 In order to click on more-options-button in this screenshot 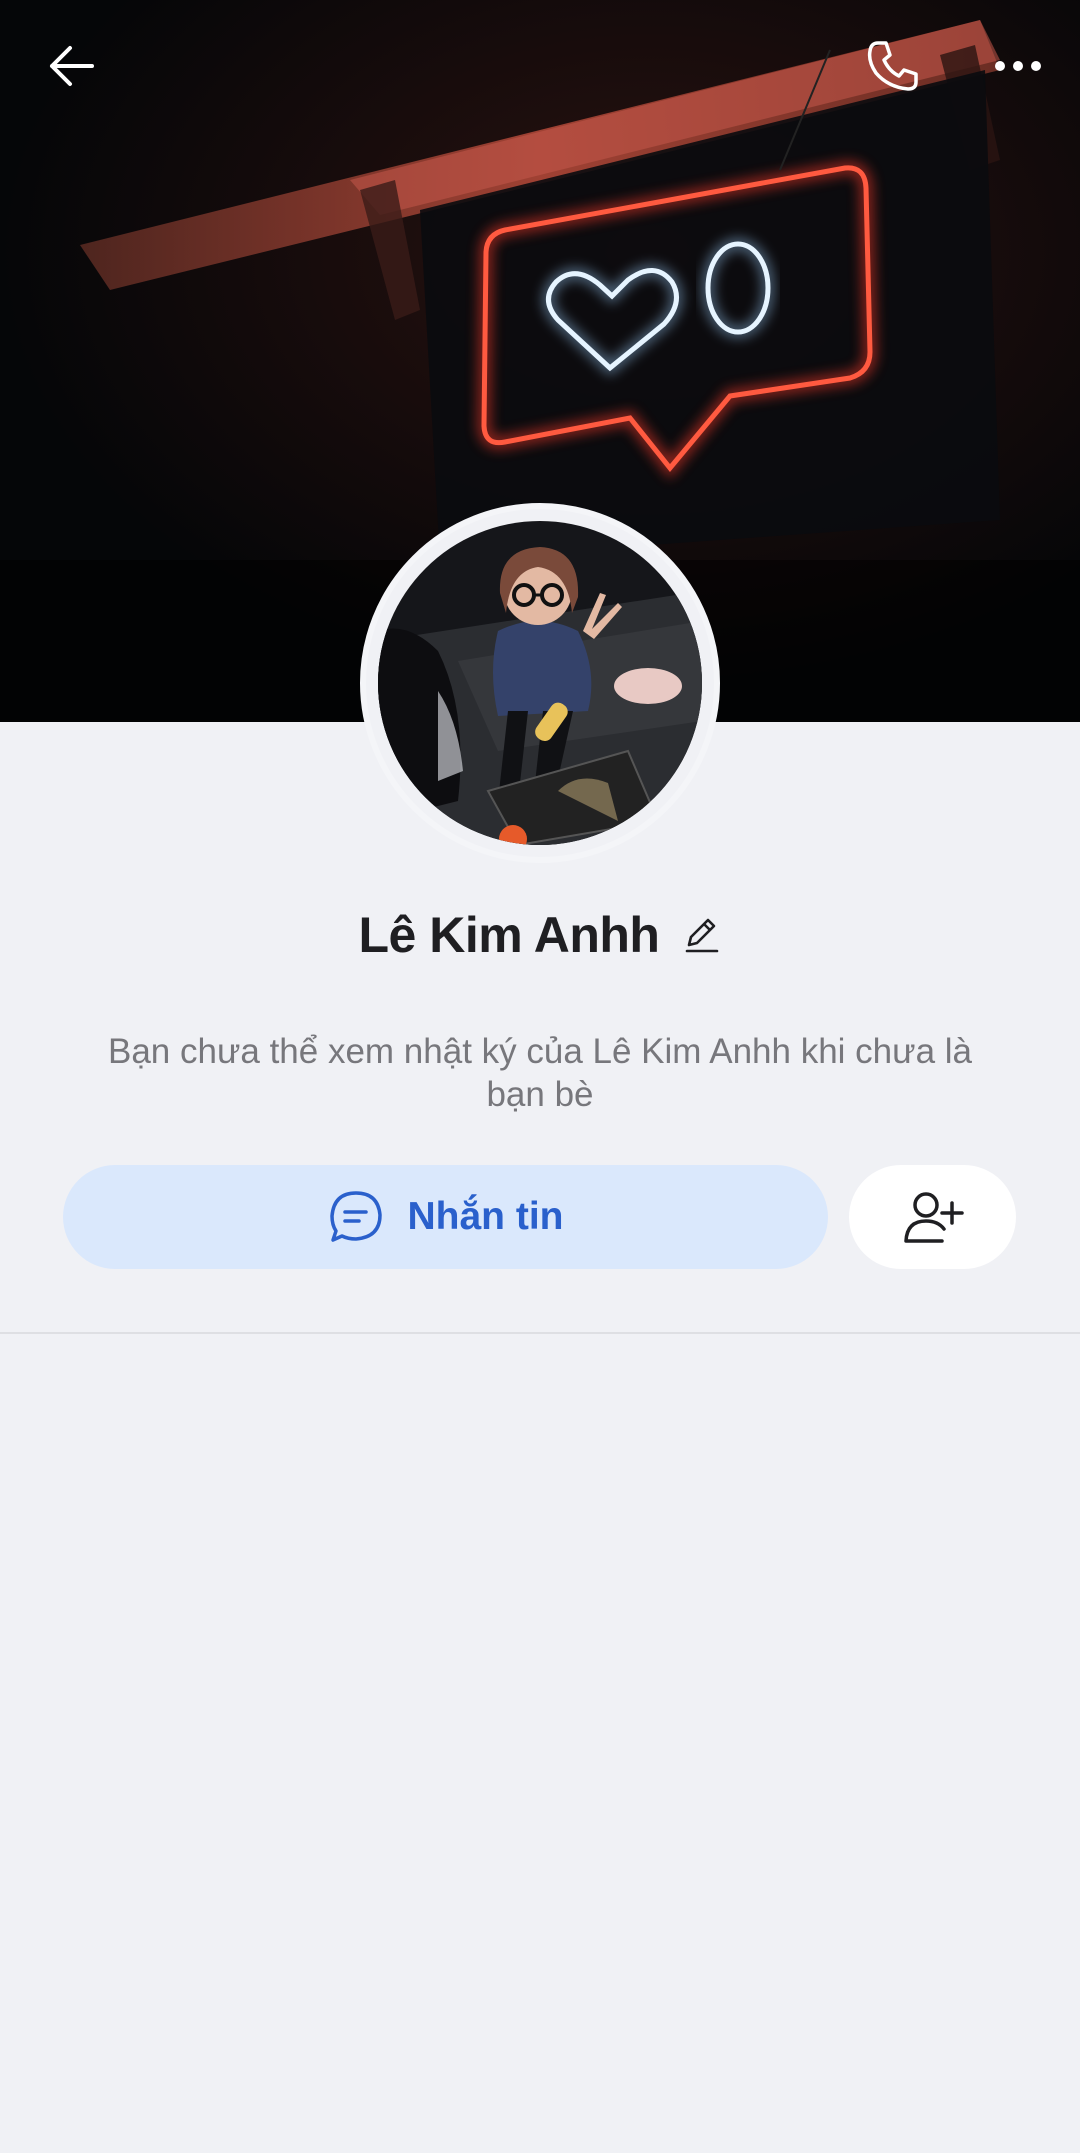, I will do `click(1018, 66)`.